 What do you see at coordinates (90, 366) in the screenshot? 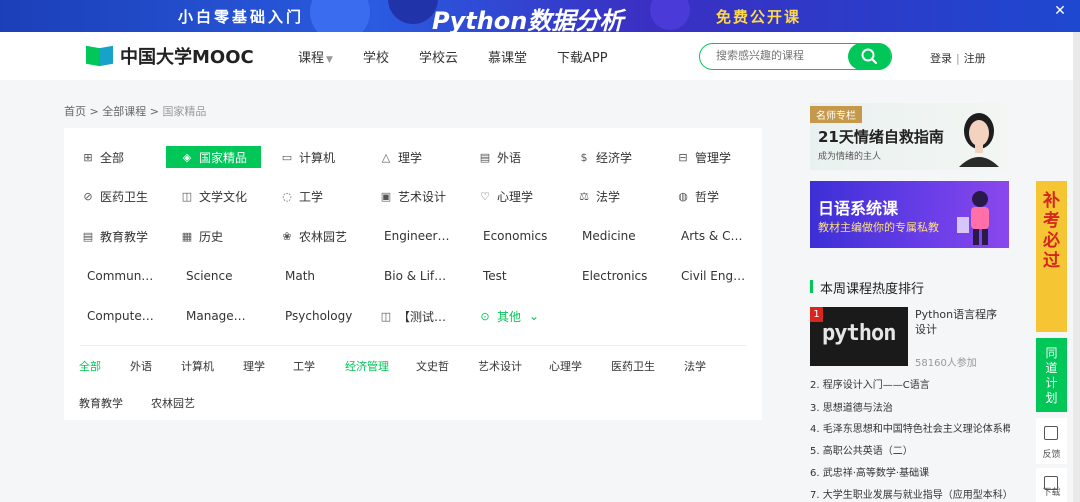
I see `sub-filter-all: 全部` at bounding box center [90, 366].